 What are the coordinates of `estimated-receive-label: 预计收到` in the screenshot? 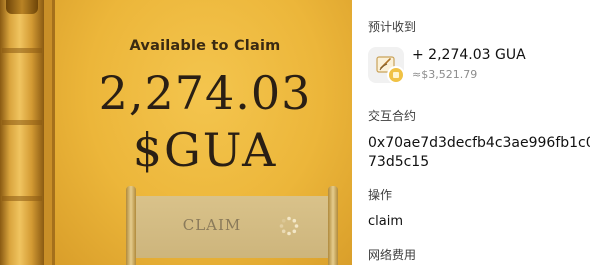 It's located at (392, 27).